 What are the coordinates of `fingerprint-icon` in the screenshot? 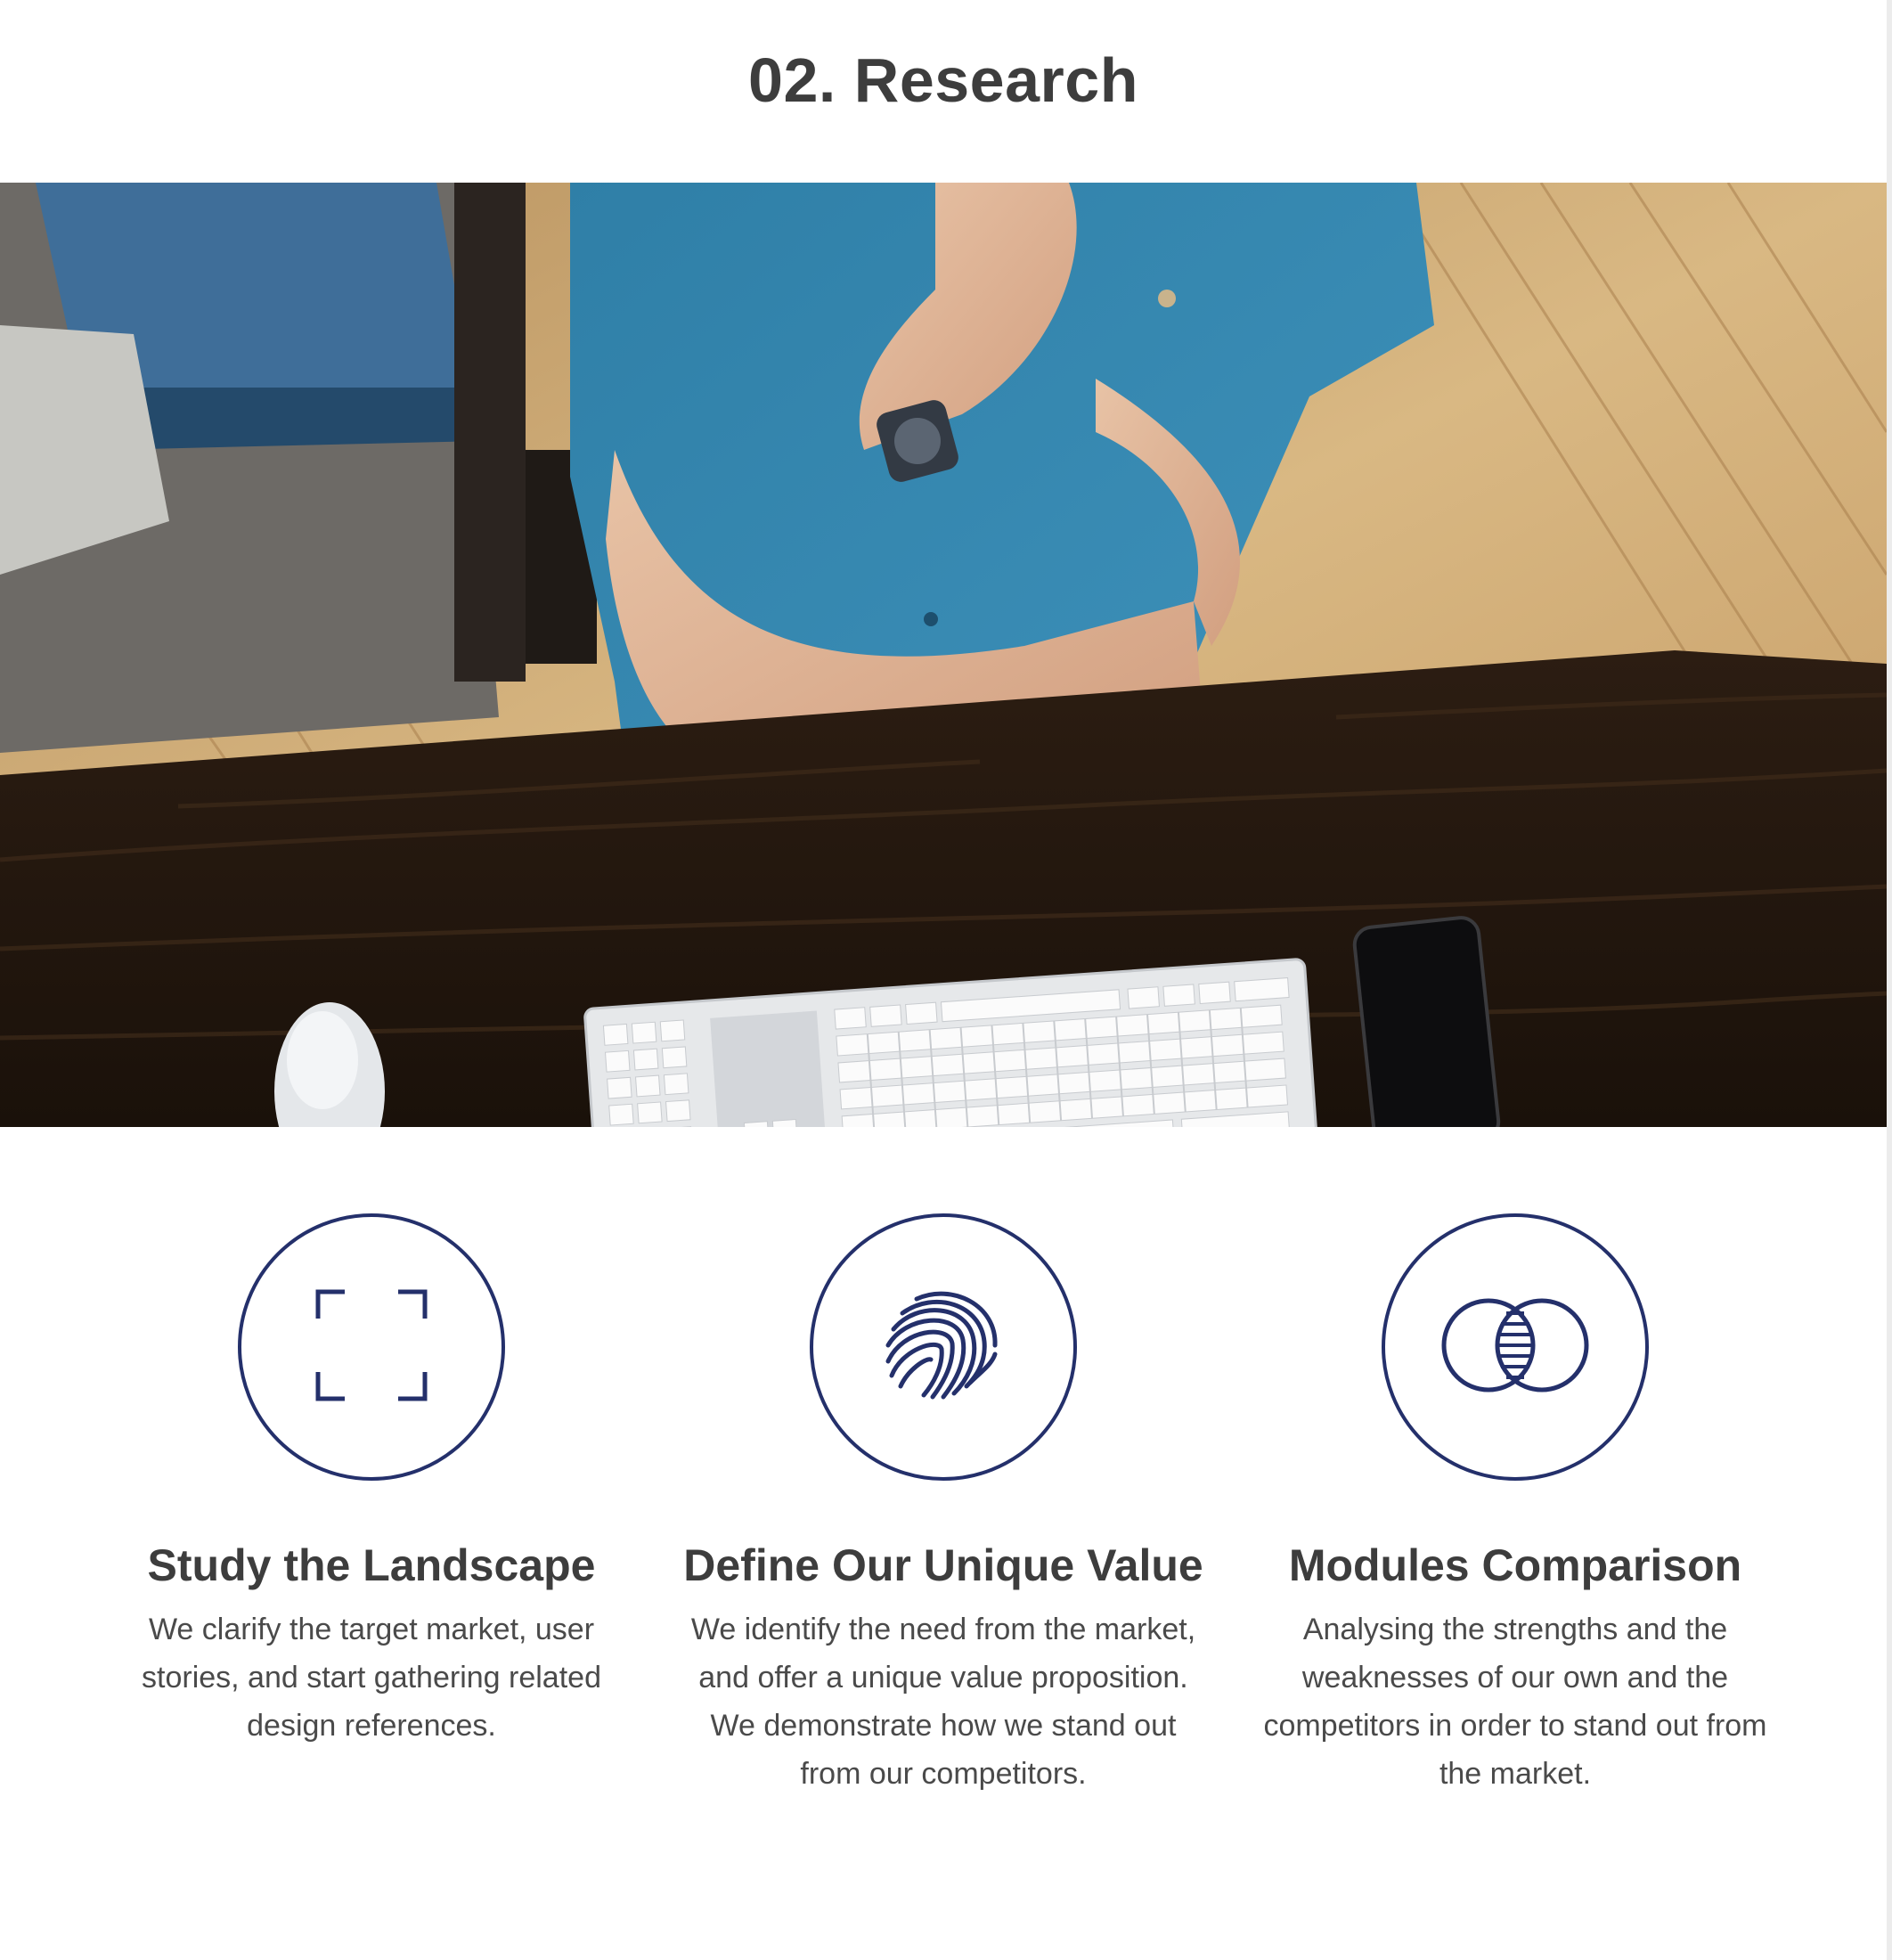 It's located at (943, 1347).